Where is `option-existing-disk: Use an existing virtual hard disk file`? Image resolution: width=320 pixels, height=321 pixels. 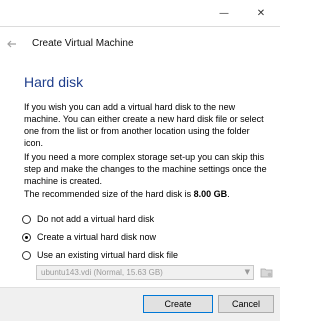 option-existing-disk: Use an existing virtual hard disk file is located at coordinates (100, 255).